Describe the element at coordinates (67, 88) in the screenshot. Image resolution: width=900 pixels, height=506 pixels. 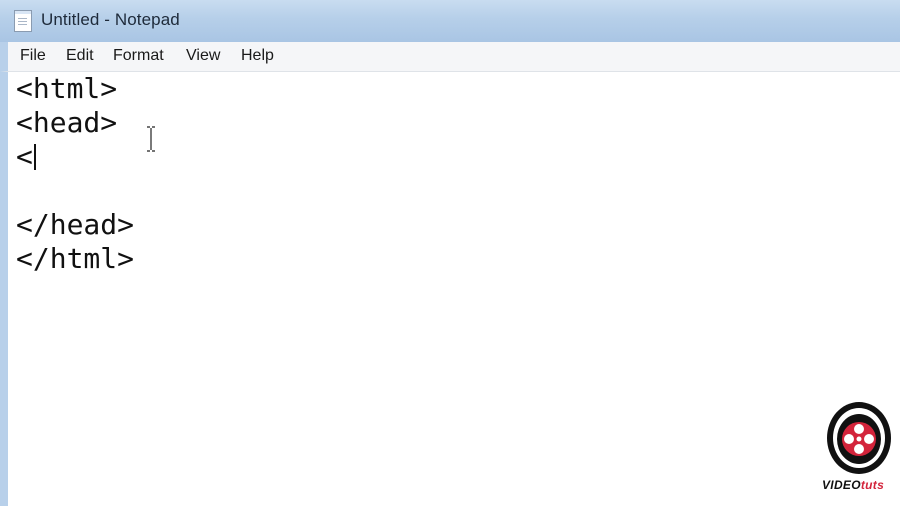
I see `editor-line: <html>` at that location.